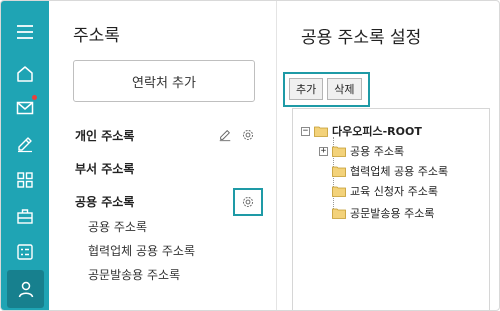 This screenshot has width=500, height=311. I want to click on public-address-book-label: 공용 주소록, so click(104, 201).